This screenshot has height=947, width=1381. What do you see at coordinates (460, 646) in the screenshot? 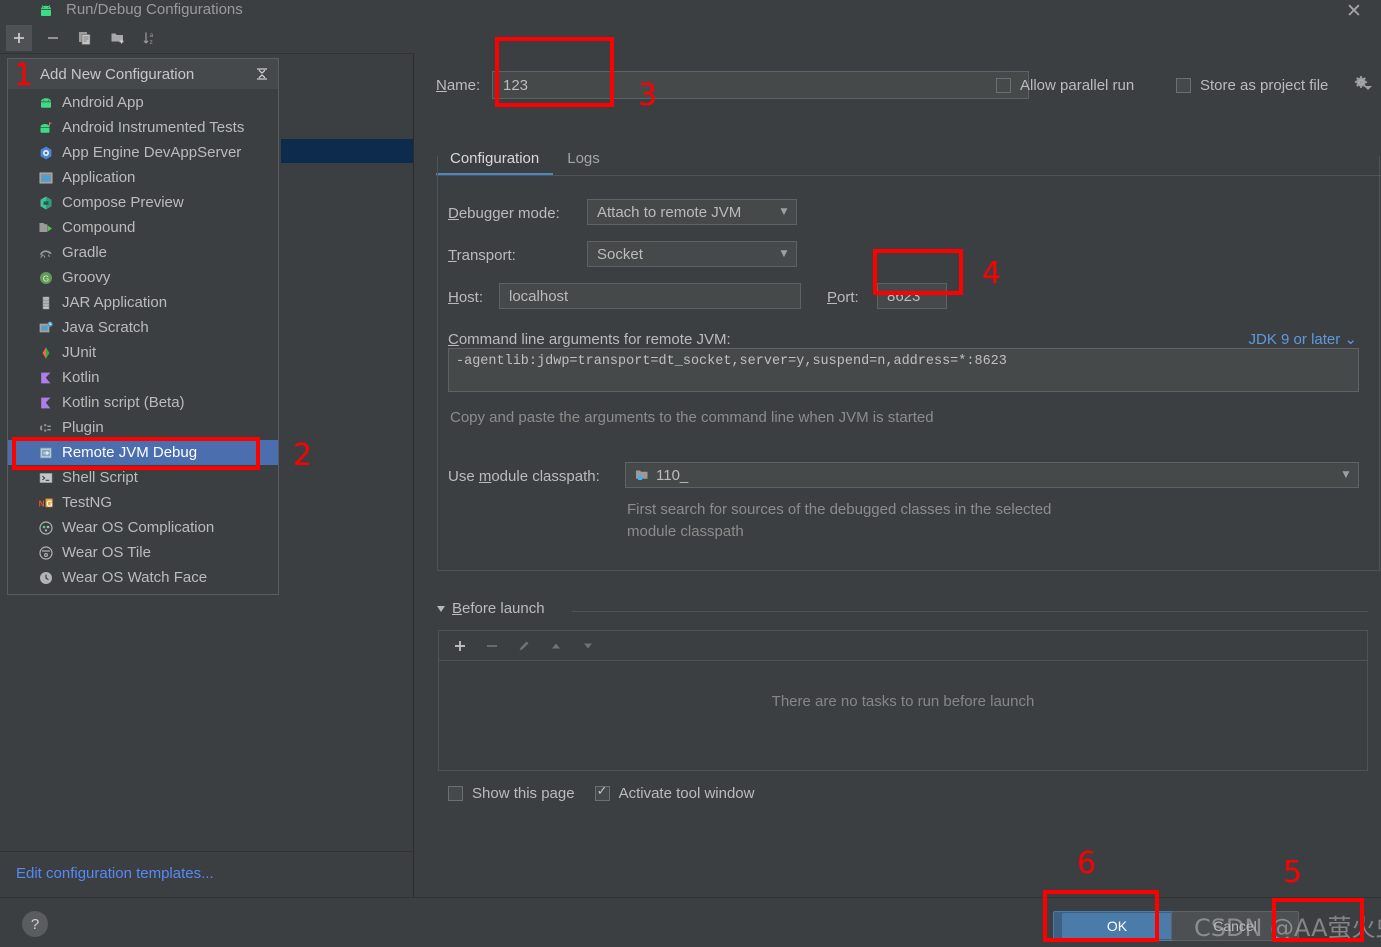
I see `add-task-button` at bounding box center [460, 646].